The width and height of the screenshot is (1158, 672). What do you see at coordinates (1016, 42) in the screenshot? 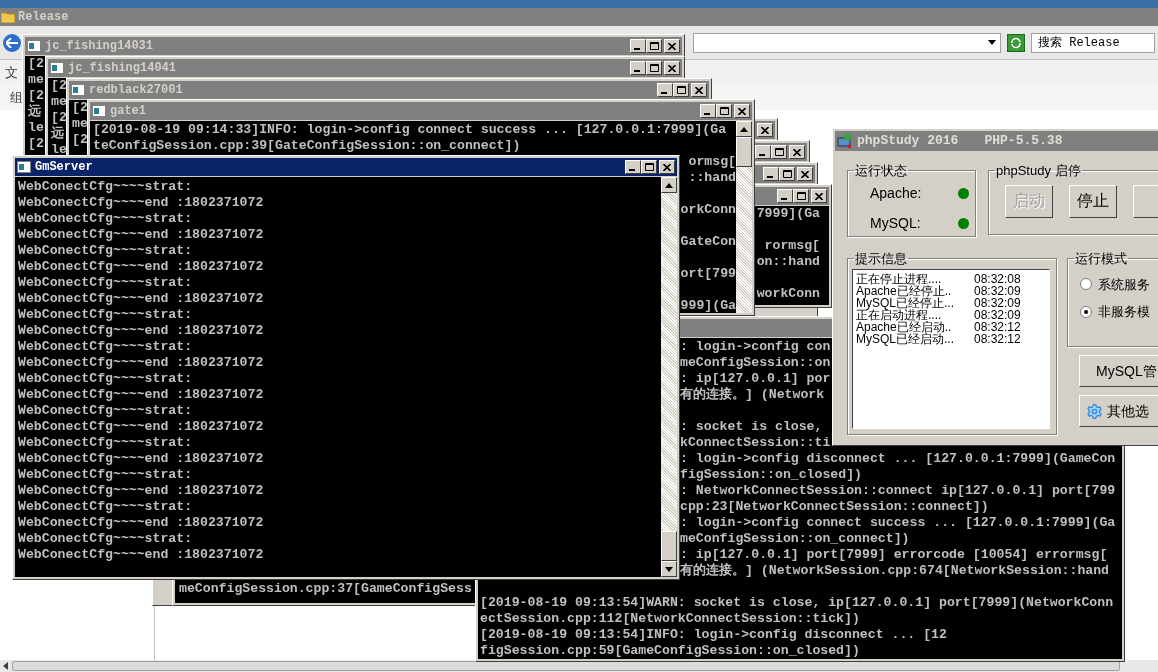
I see `refresh-button` at bounding box center [1016, 42].